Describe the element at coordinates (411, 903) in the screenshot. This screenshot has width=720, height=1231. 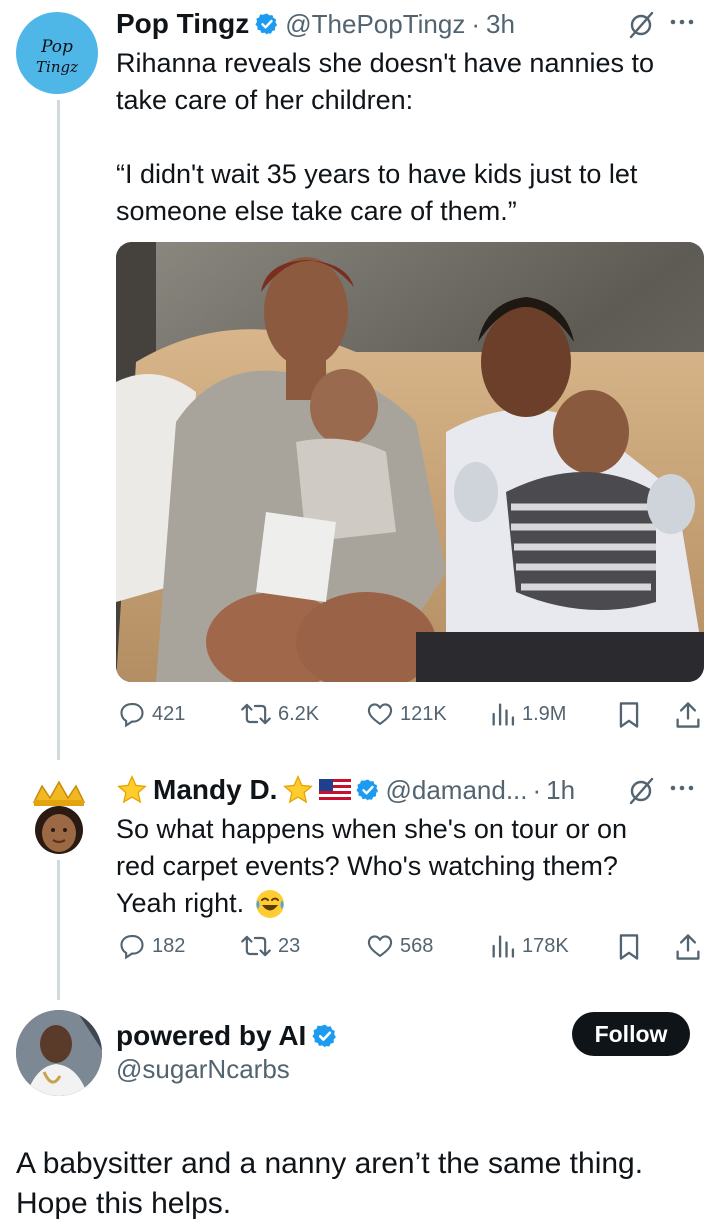
I see `tweet-text-line-with-emoji: Yeah right.` at that location.